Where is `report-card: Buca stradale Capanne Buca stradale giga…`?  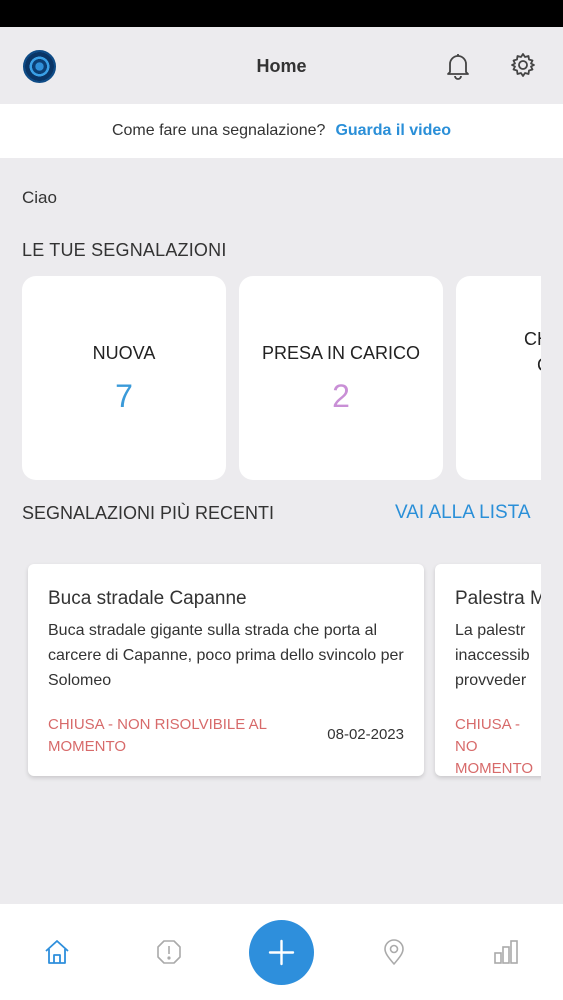
report-card: Buca stradale Capanne Buca stradale giga… is located at coordinates (226, 670).